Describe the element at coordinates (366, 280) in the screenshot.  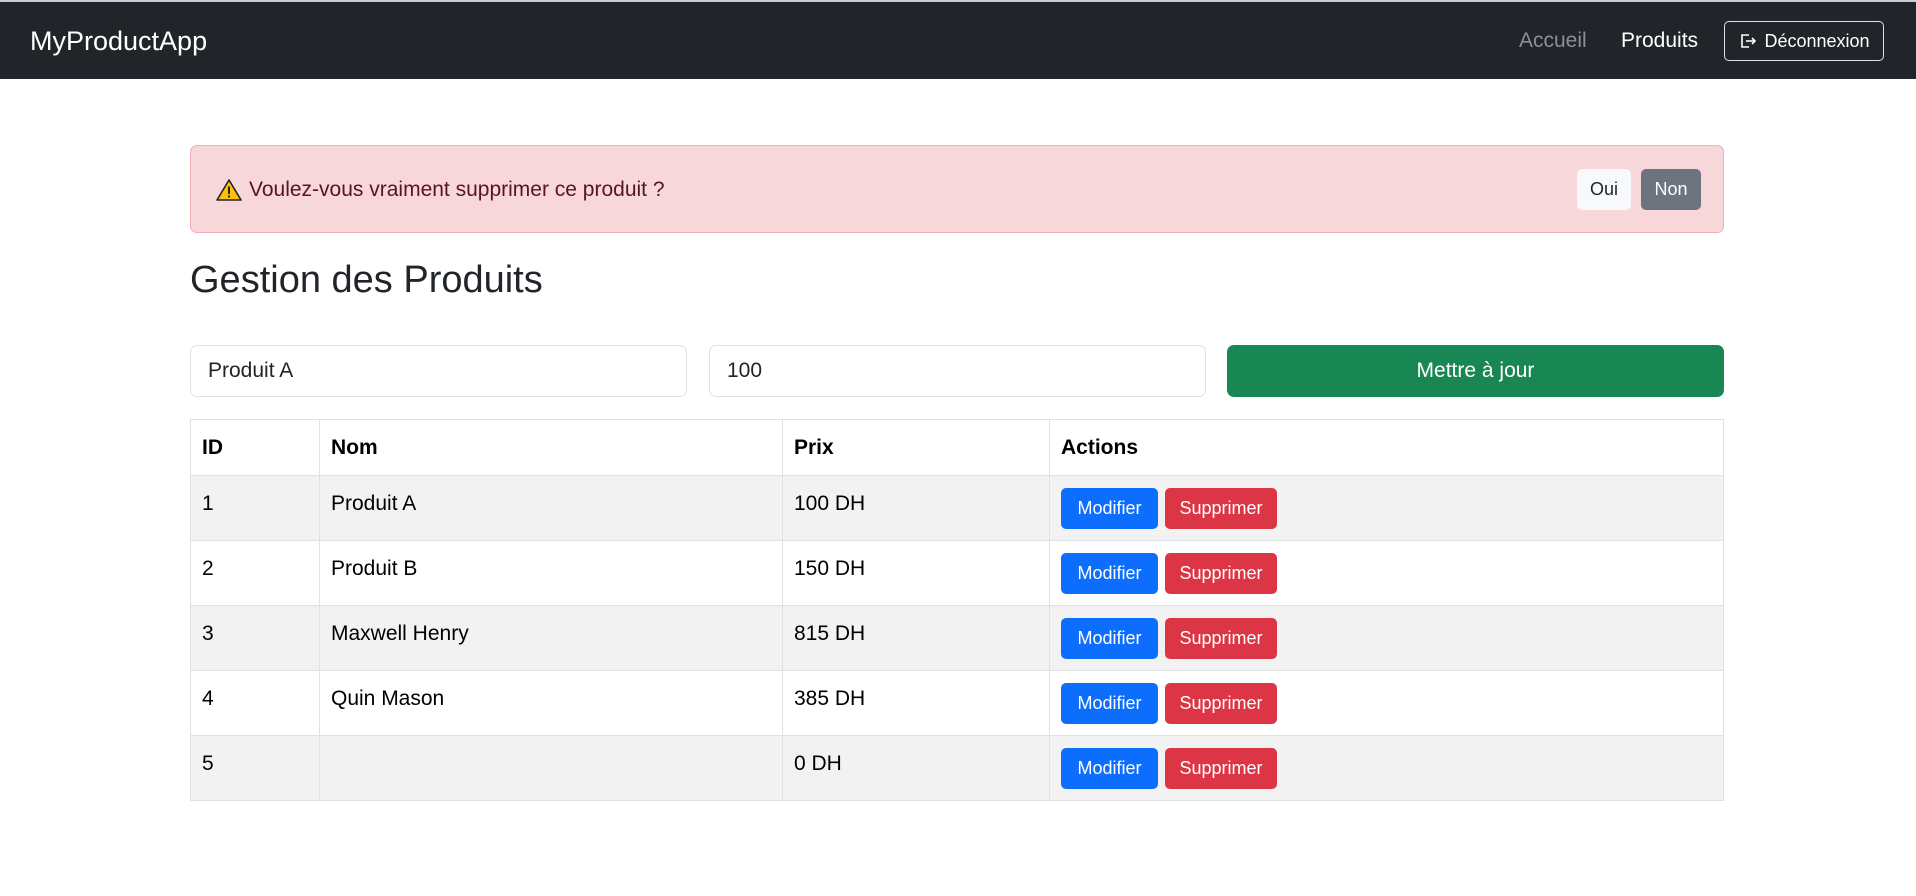
I see `page-title: Gestion des Produits` at that location.